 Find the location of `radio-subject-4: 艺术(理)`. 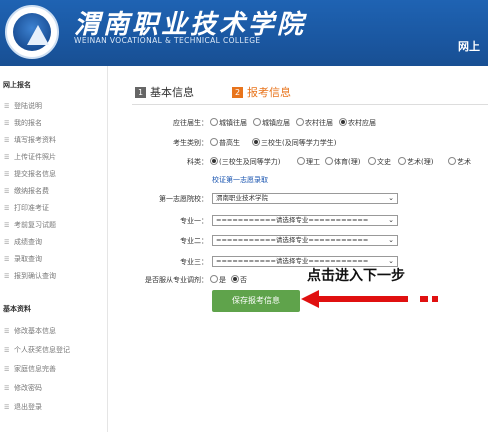

radio-subject-4: 艺术(理) is located at coordinates (415, 162).